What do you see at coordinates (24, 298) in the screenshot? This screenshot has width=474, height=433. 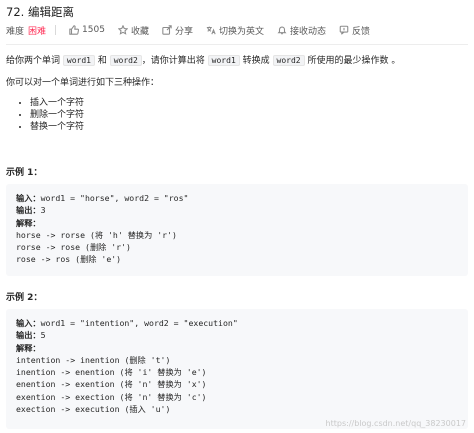 I see `example-2-title: 示例 2：` at bounding box center [24, 298].